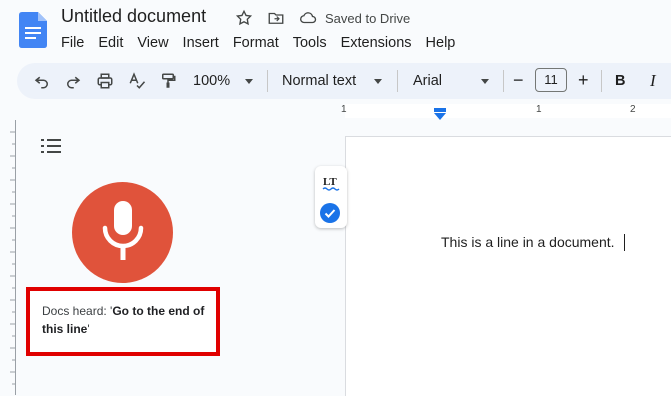 This screenshot has height=396, width=671. Describe the element at coordinates (308, 18) in the screenshot. I see `cloud-saved-icon` at that location.